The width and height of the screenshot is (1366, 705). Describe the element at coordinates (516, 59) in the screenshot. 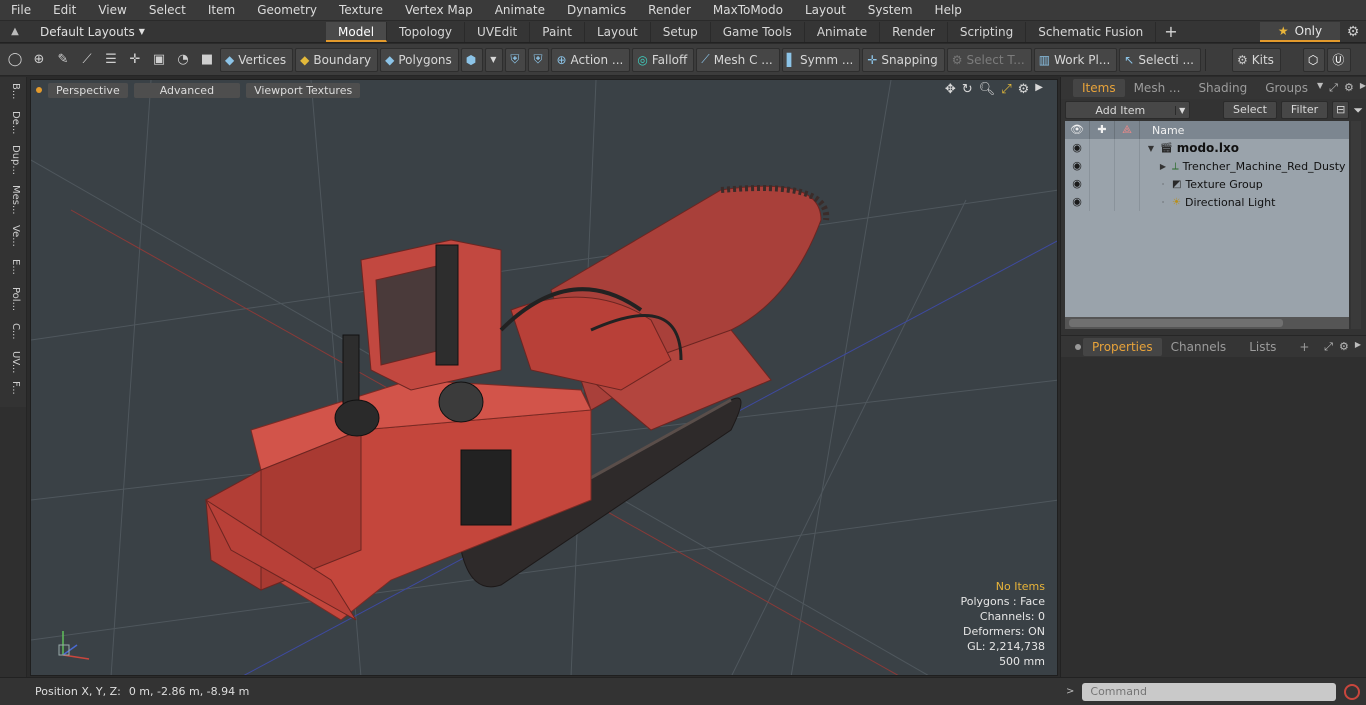

I see `shield-button-1: ⛨` at that location.